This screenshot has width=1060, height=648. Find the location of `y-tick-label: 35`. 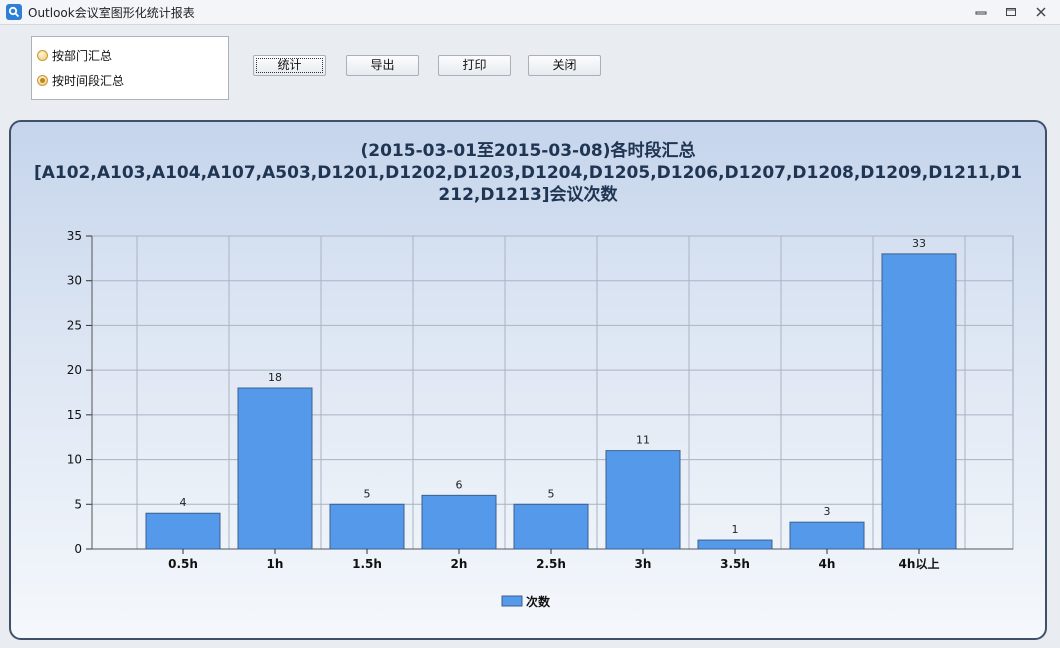

y-tick-label: 35 is located at coordinates (74, 236).